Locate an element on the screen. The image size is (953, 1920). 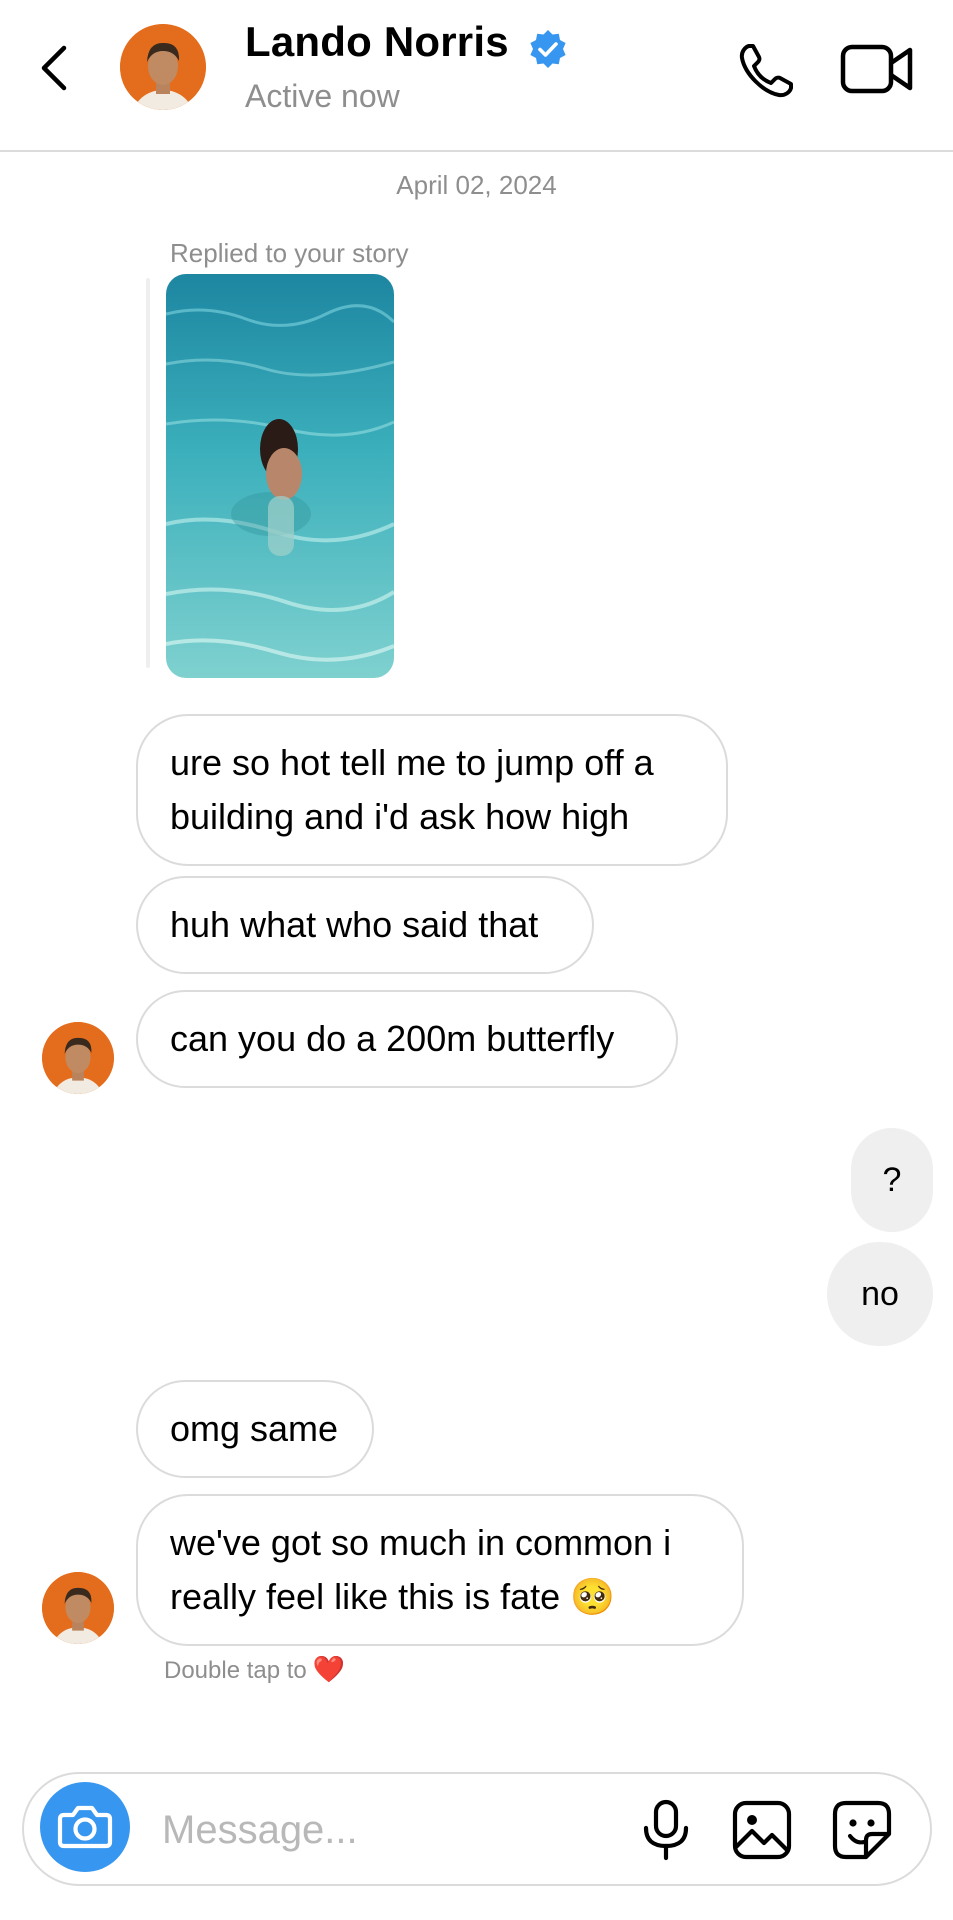
message-bubble-sent: ? is located at coordinates (892, 1180).